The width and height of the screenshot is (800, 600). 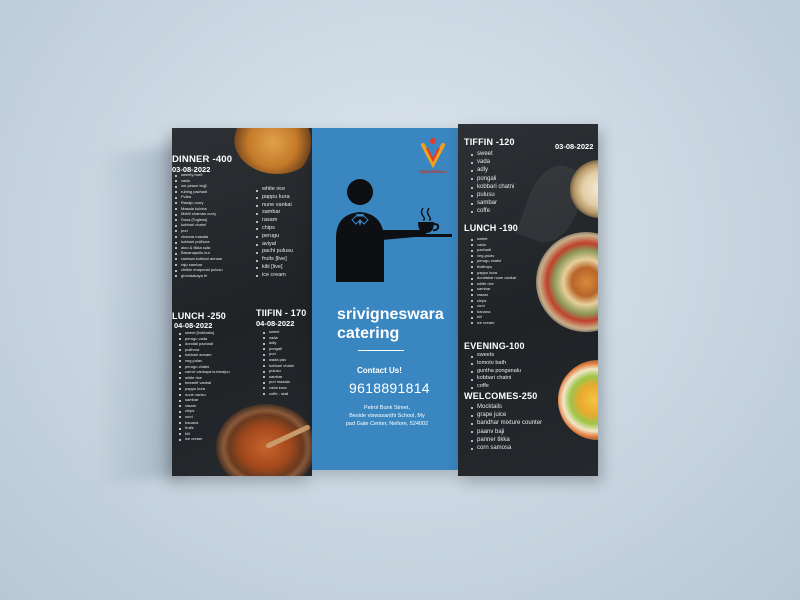 I want to click on list-item: aviyal, so click(x=274, y=245).